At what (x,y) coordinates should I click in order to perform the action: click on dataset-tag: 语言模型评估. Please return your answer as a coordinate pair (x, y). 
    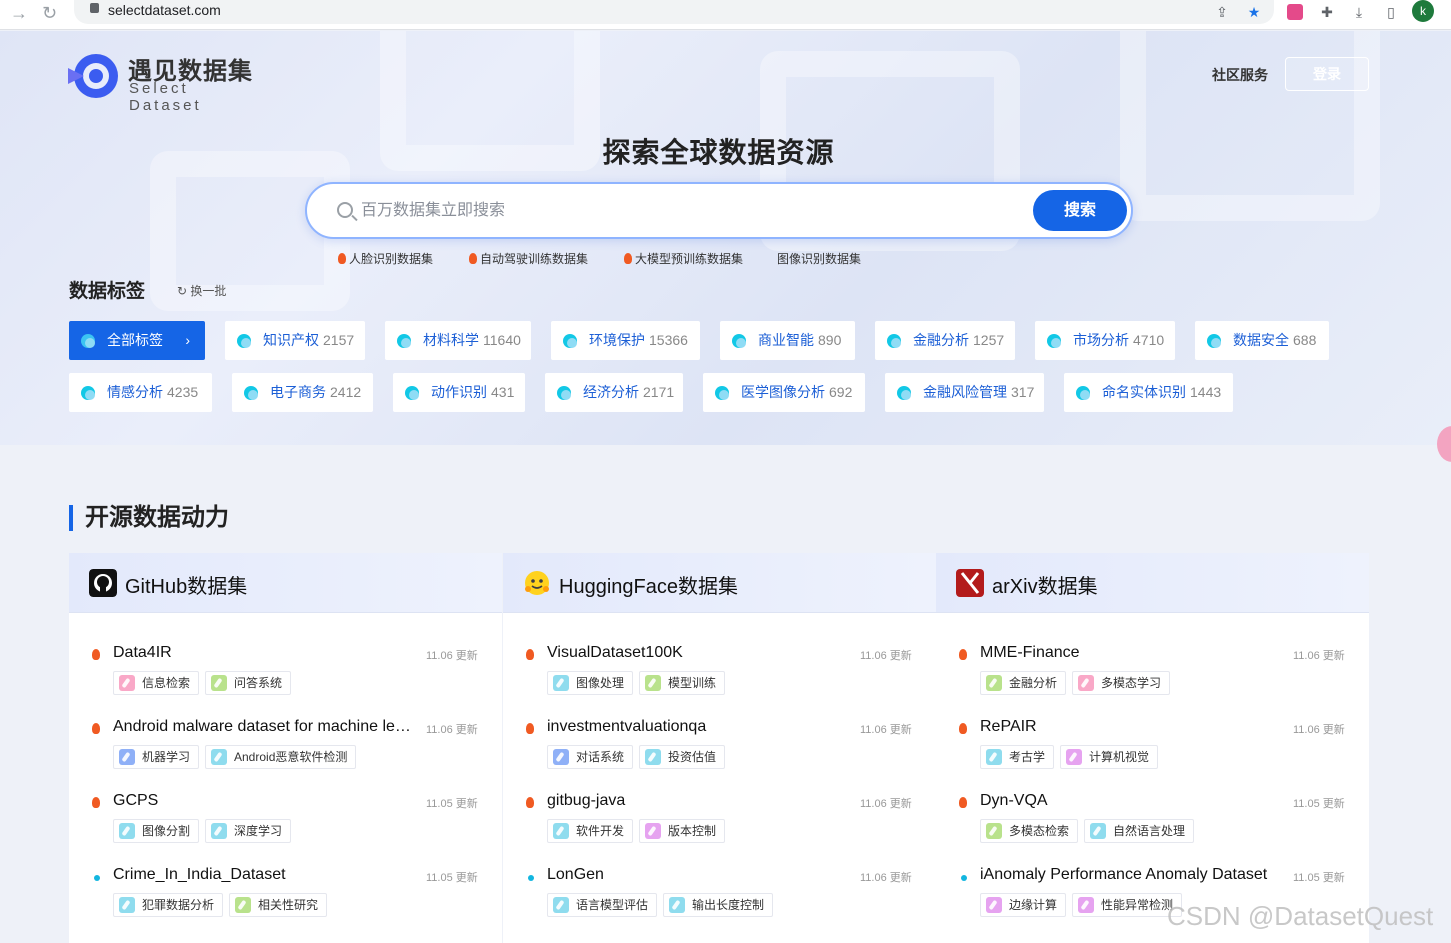
    Looking at the image, I should click on (602, 905).